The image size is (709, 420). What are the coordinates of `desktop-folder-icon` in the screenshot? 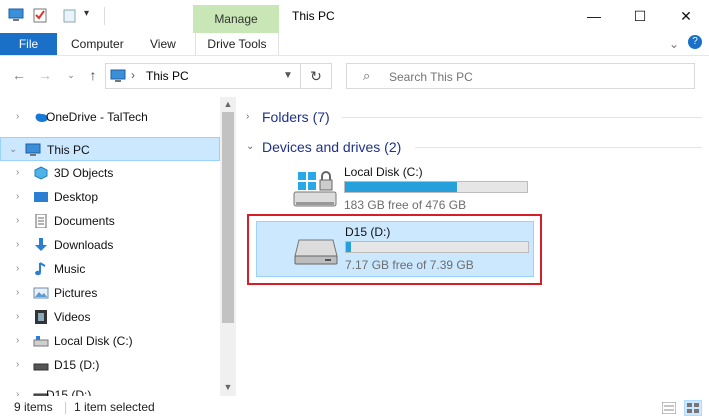 It's located at (41, 197).